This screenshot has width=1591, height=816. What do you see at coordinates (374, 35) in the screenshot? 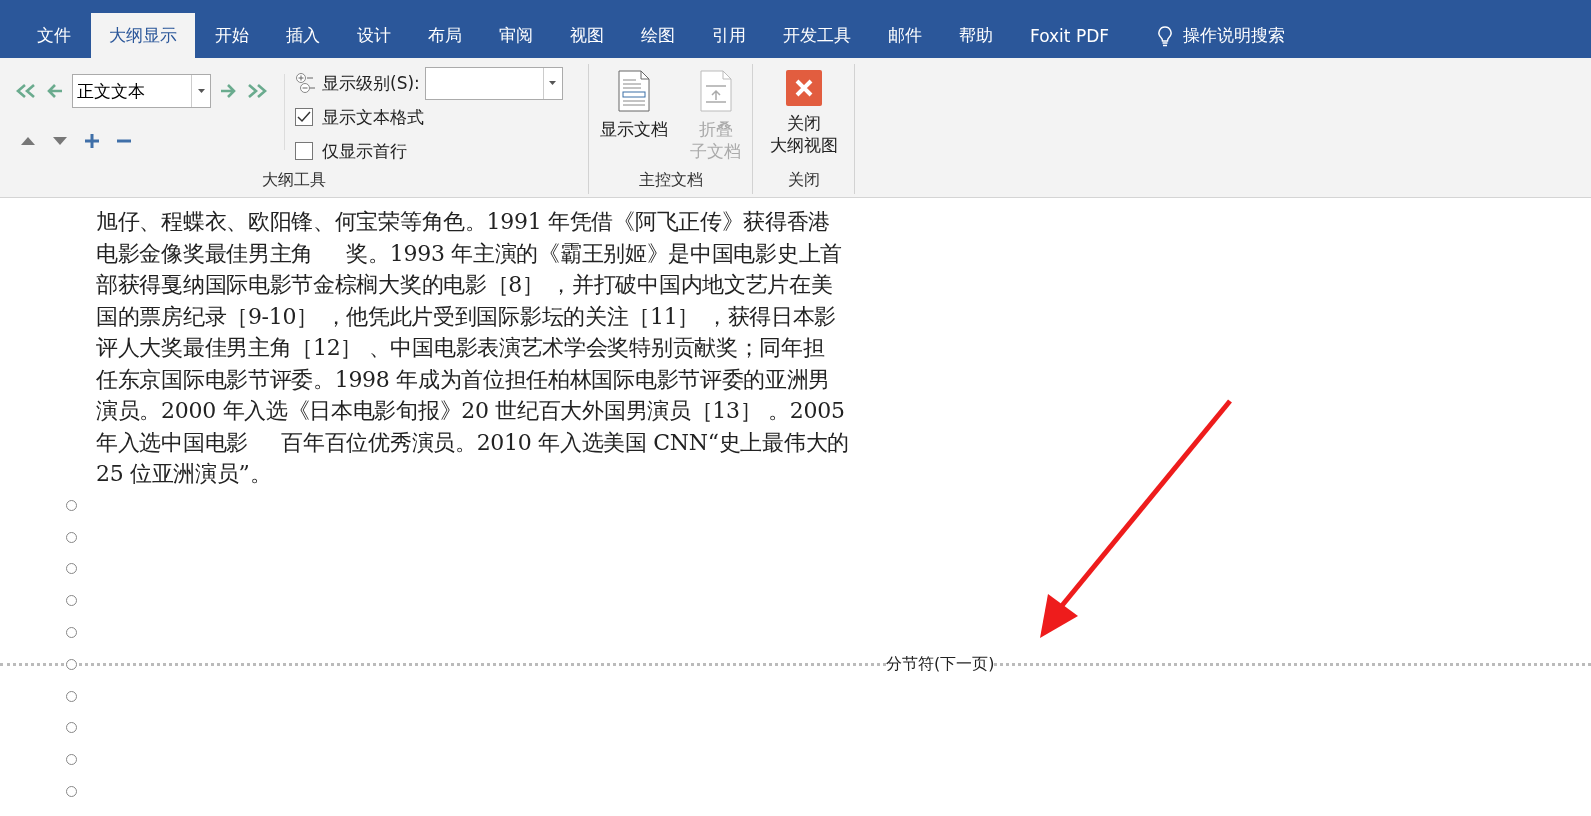
I see `menu-tab: 设计` at bounding box center [374, 35].